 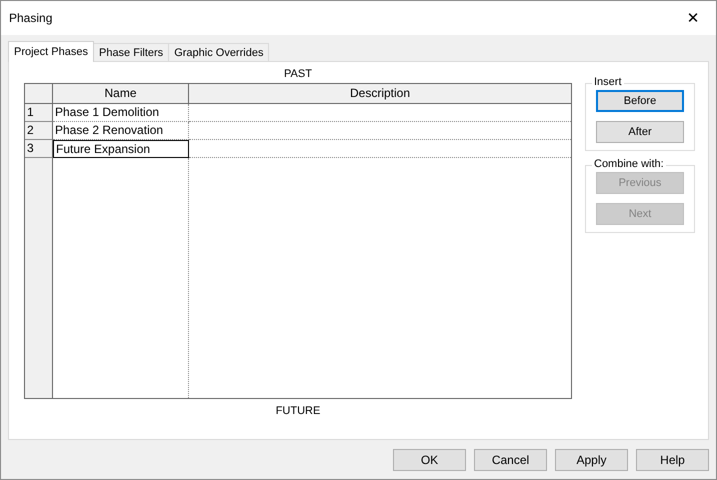 I want to click on future-label: FUTURE, so click(x=298, y=411).